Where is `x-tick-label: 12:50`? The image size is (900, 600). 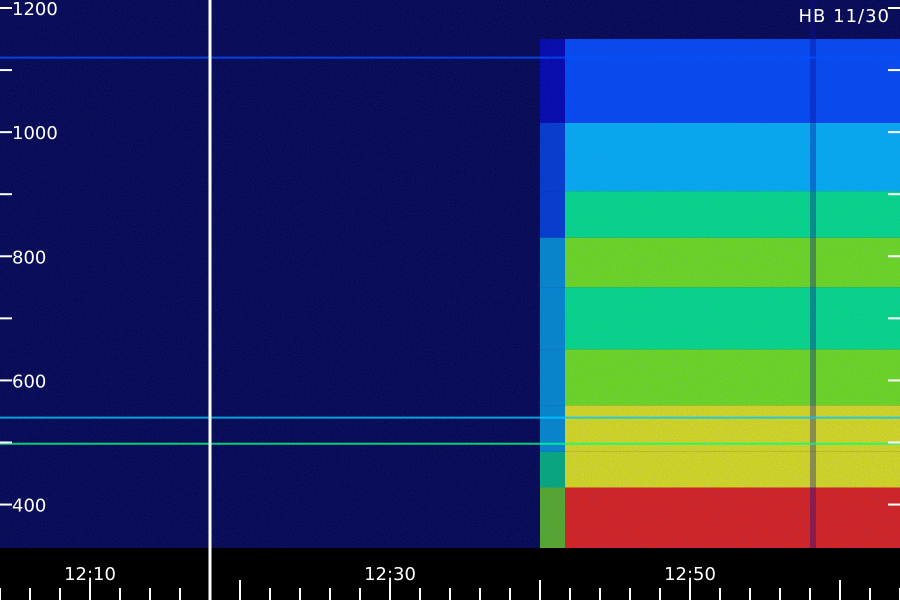 x-tick-label: 12:50 is located at coordinates (690, 574).